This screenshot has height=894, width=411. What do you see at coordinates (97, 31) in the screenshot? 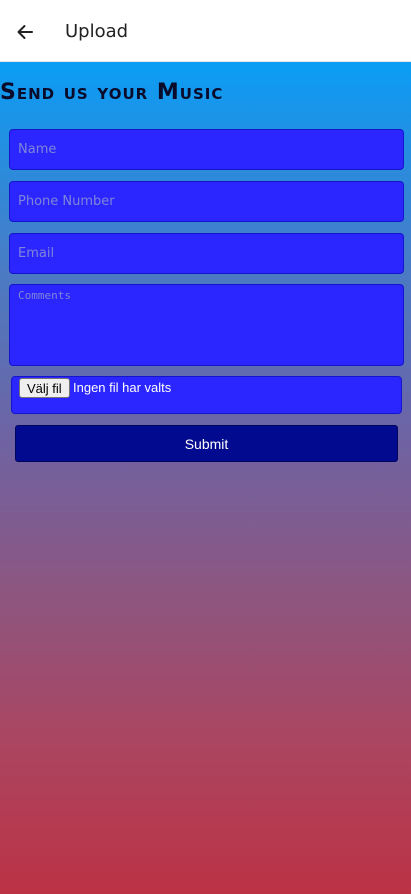
I see `page-title: Upload` at bounding box center [97, 31].